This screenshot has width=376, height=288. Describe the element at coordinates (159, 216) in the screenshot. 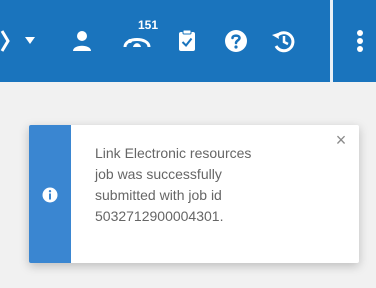

I see `toast-message-line: 5032712900004301.` at that location.